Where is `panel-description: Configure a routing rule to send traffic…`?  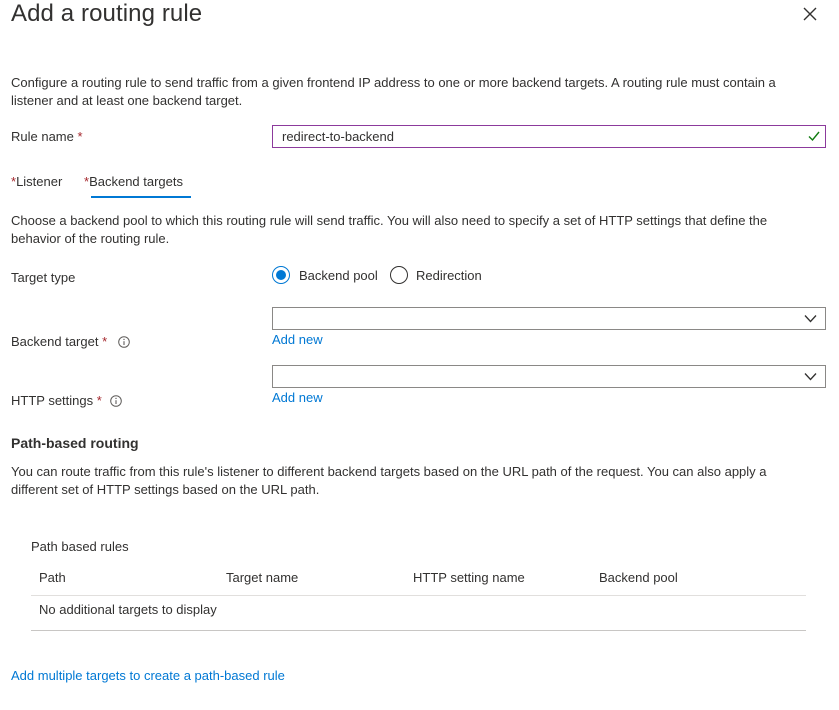 panel-description: Configure a routing rule to send traffic… is located at coordinates (393, 91).